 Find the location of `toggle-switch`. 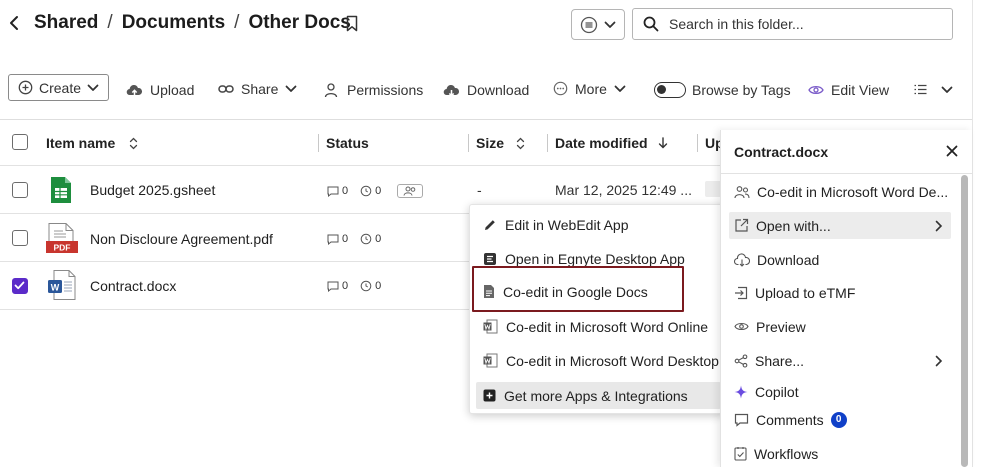

toggle-switch is located at coordinates (670, 89).